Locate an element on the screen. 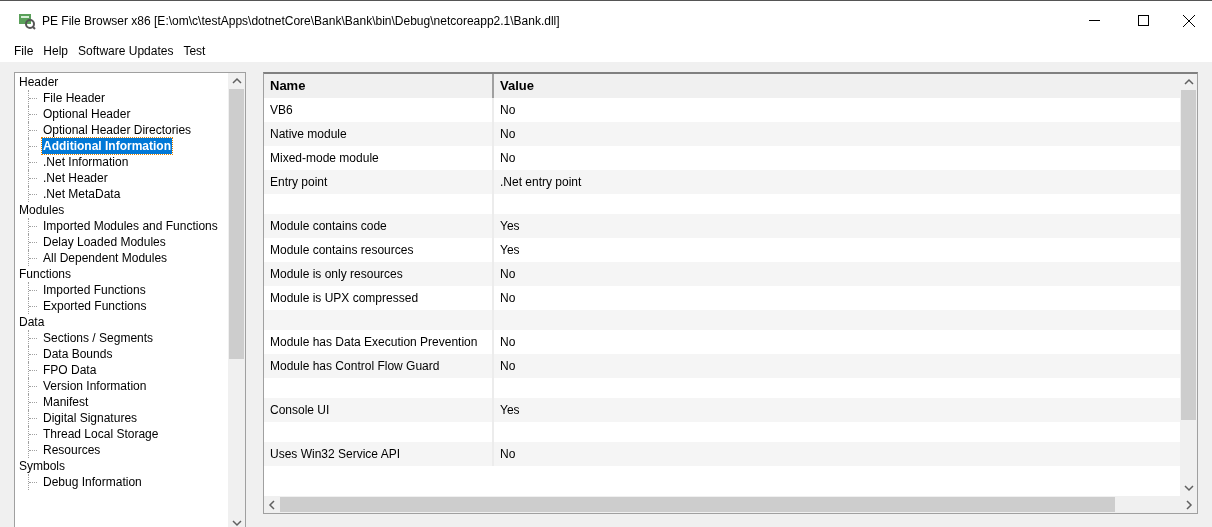 This screenshot has height=527, width=1212. tree-item: Imported Functions is located at coordinates (94, 290).